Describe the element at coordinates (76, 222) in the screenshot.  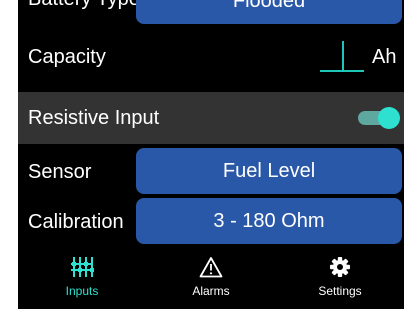
I see `calibration-label: Calibration` at that location.